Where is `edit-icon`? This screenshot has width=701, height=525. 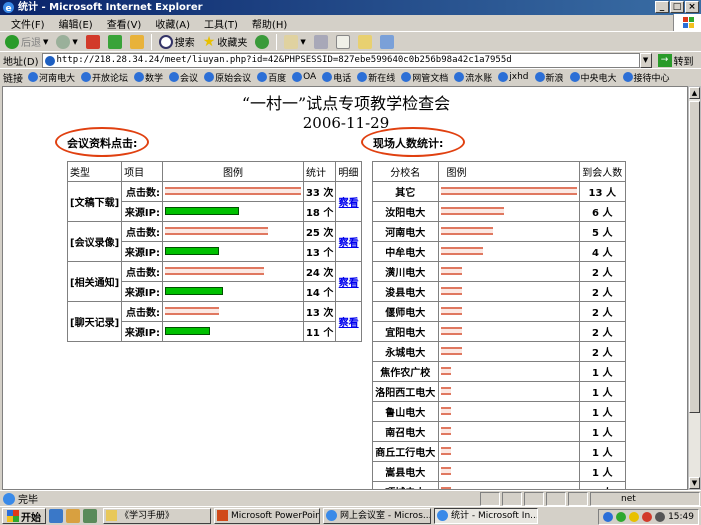 edit-icon is located at coordinates (342, 41).